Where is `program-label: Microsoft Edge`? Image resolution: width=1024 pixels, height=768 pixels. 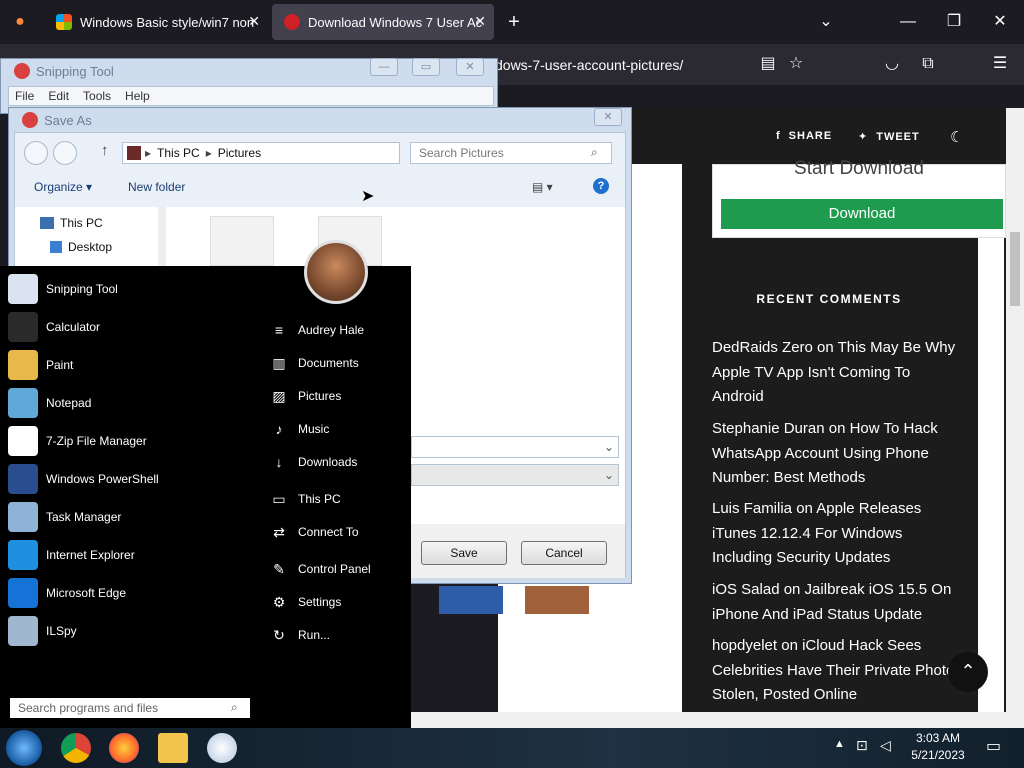 program-label: Microsoft Edge is located at coordinates (86, 593).